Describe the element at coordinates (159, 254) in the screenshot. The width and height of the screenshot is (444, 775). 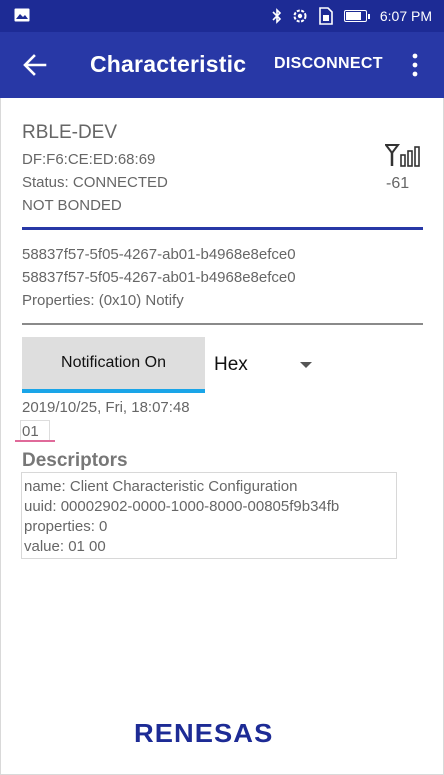
I see `service-uuid: 58837f57-5f05-4267-ab01-b4968e8efce0` at that location.